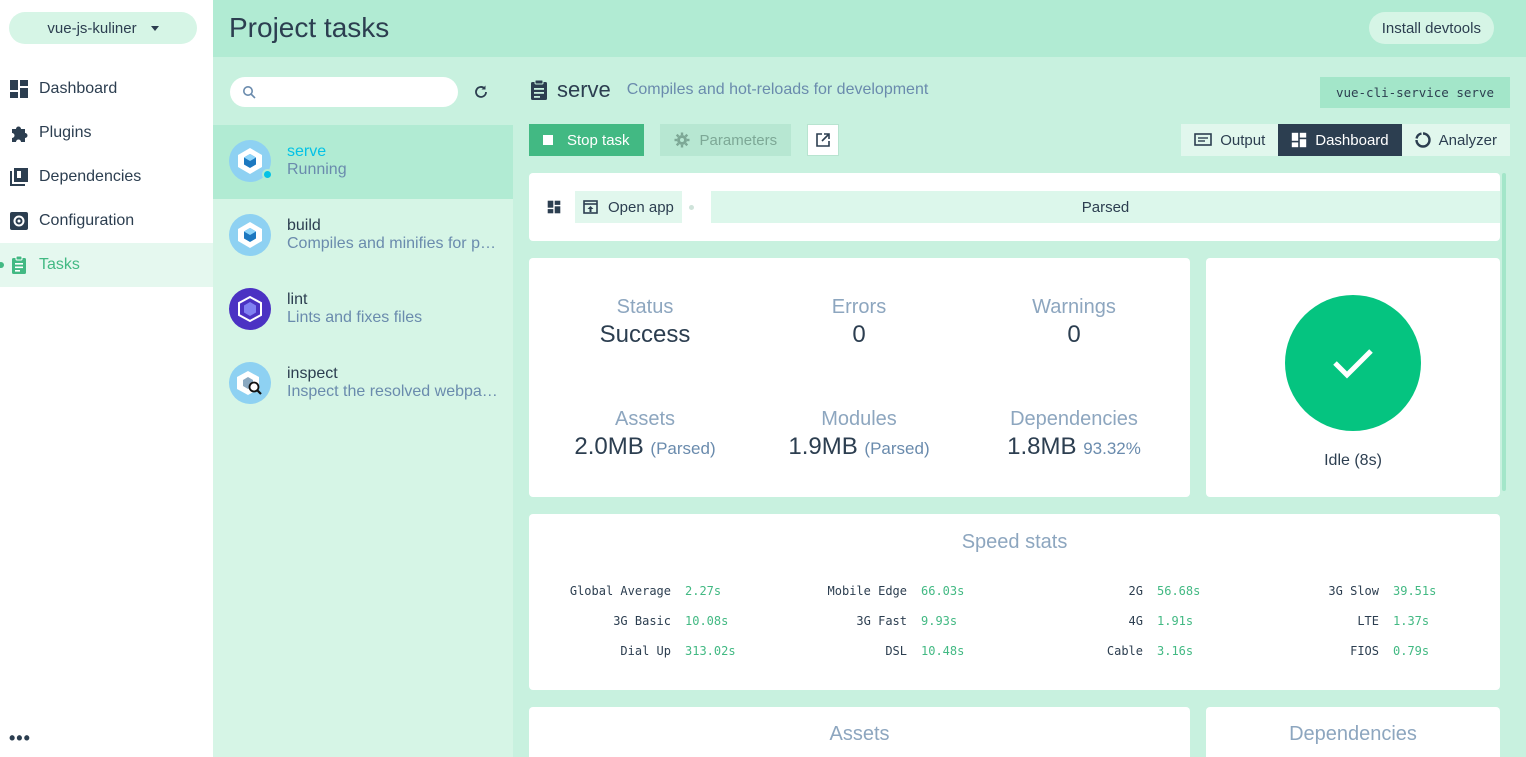  Describe the element at coordinates (1105, 207) in the screenshot. I see `size-mode-parsed: Parsed` at that location.